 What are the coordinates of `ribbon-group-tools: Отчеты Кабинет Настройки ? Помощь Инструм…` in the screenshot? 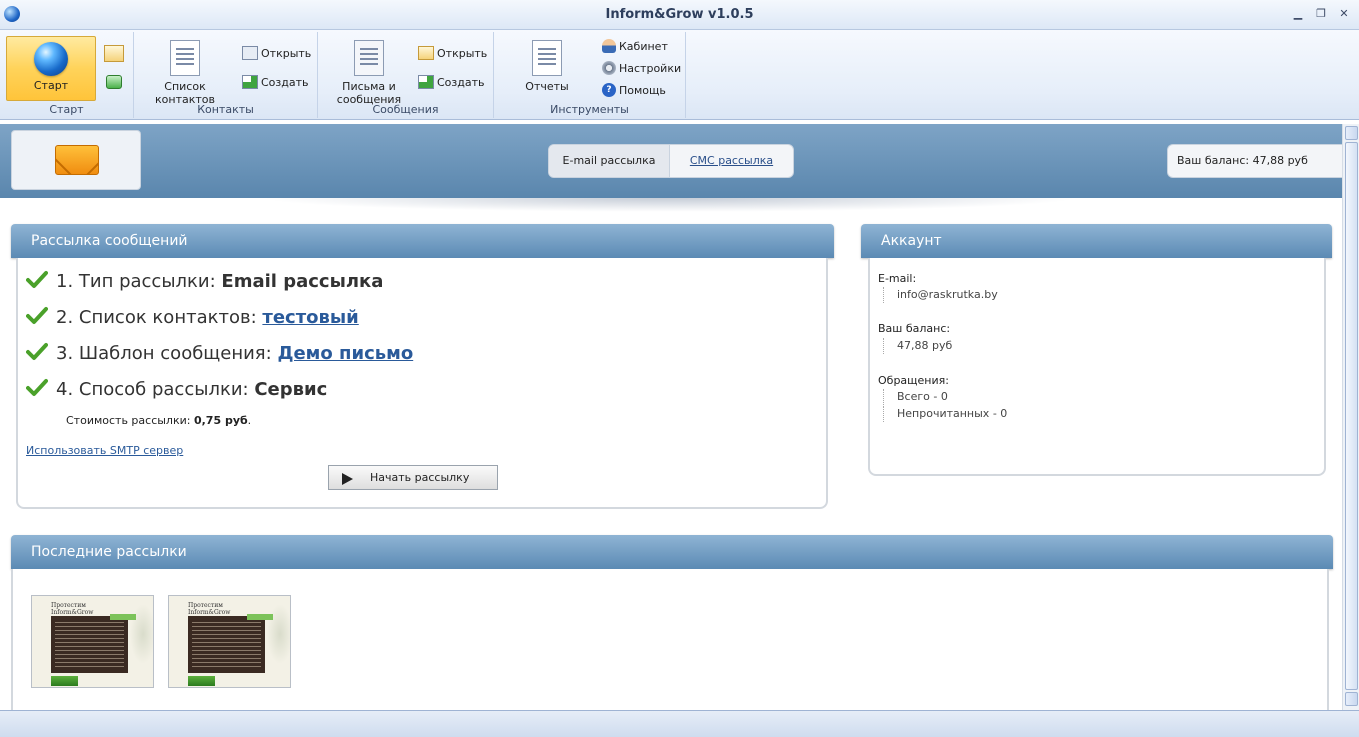 It's located at (590, 75).